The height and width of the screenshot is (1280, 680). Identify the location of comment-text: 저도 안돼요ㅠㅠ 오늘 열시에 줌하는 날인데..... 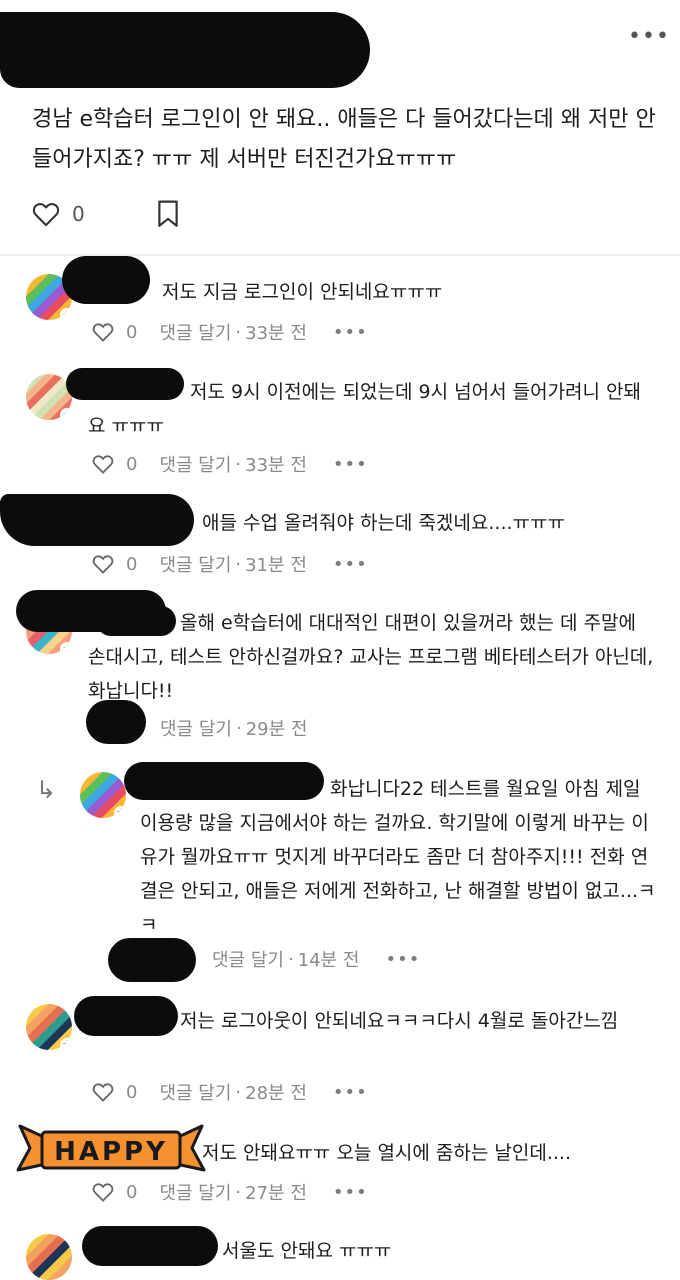
(386, 1153).